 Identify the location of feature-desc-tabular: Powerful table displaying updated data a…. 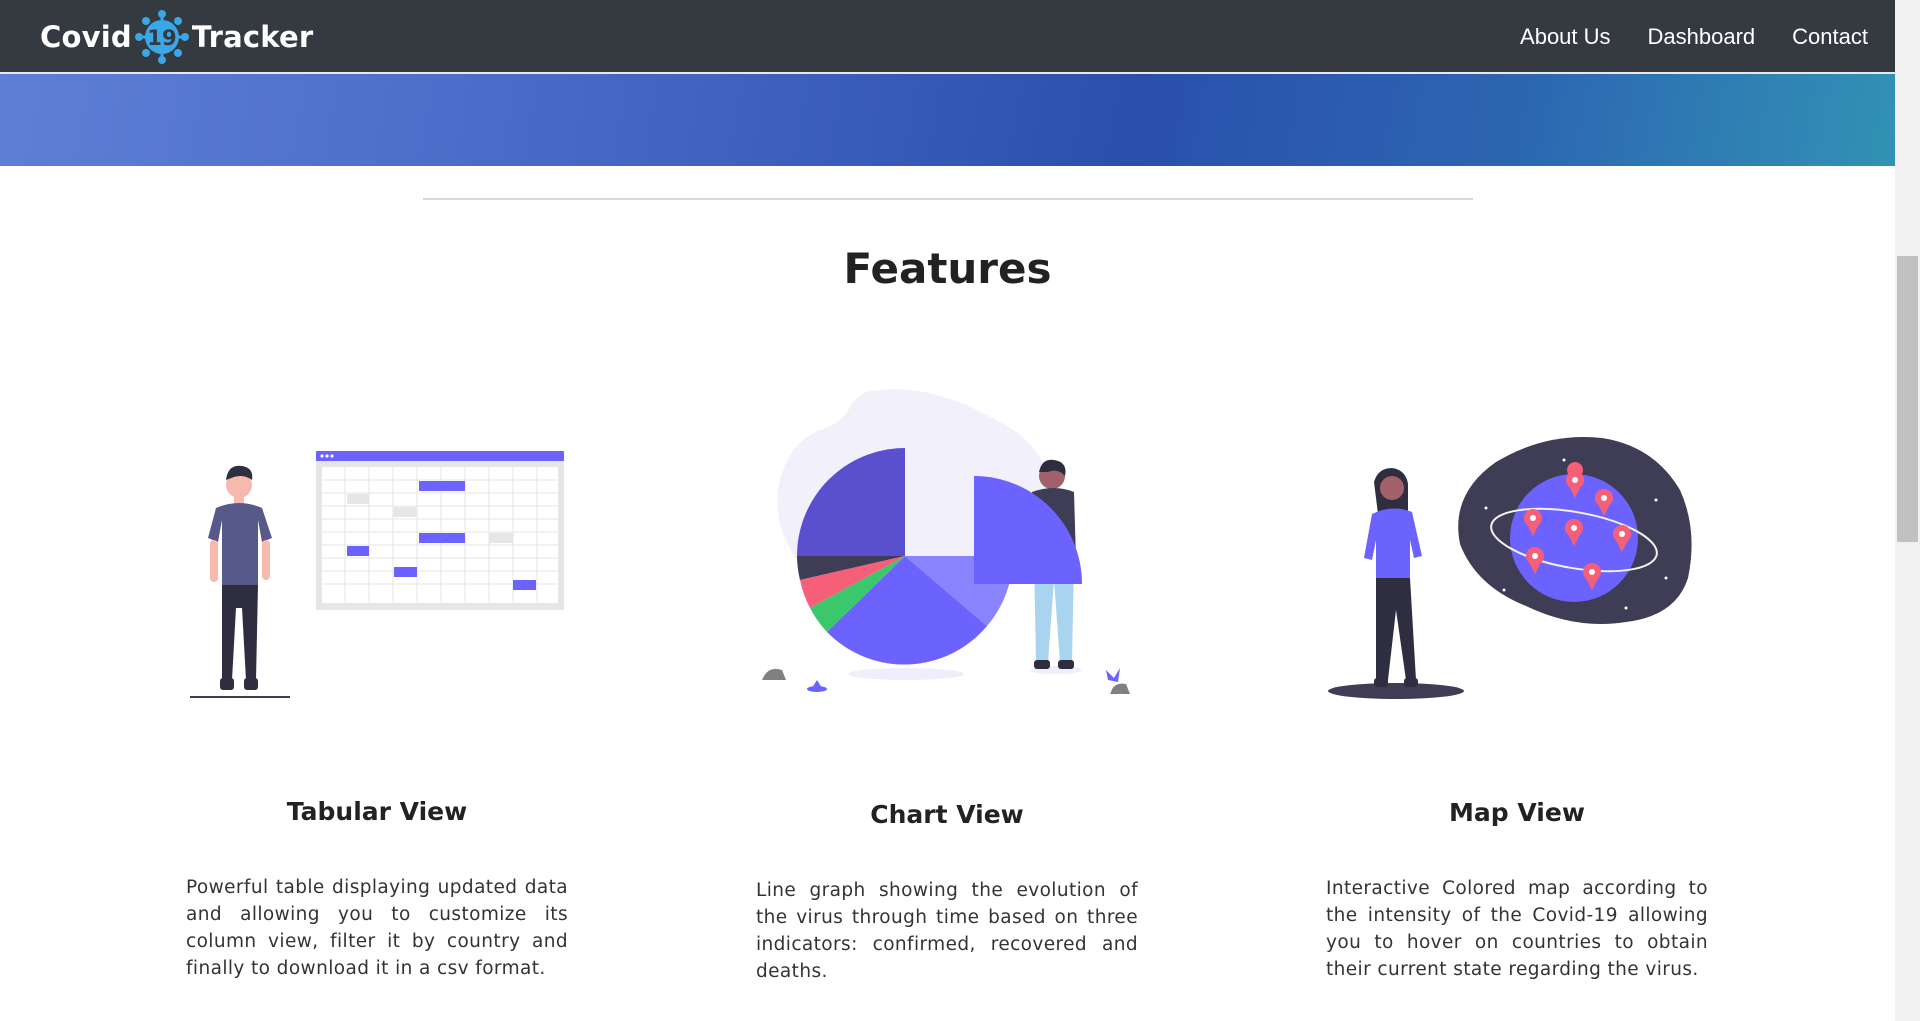
(377, 928).